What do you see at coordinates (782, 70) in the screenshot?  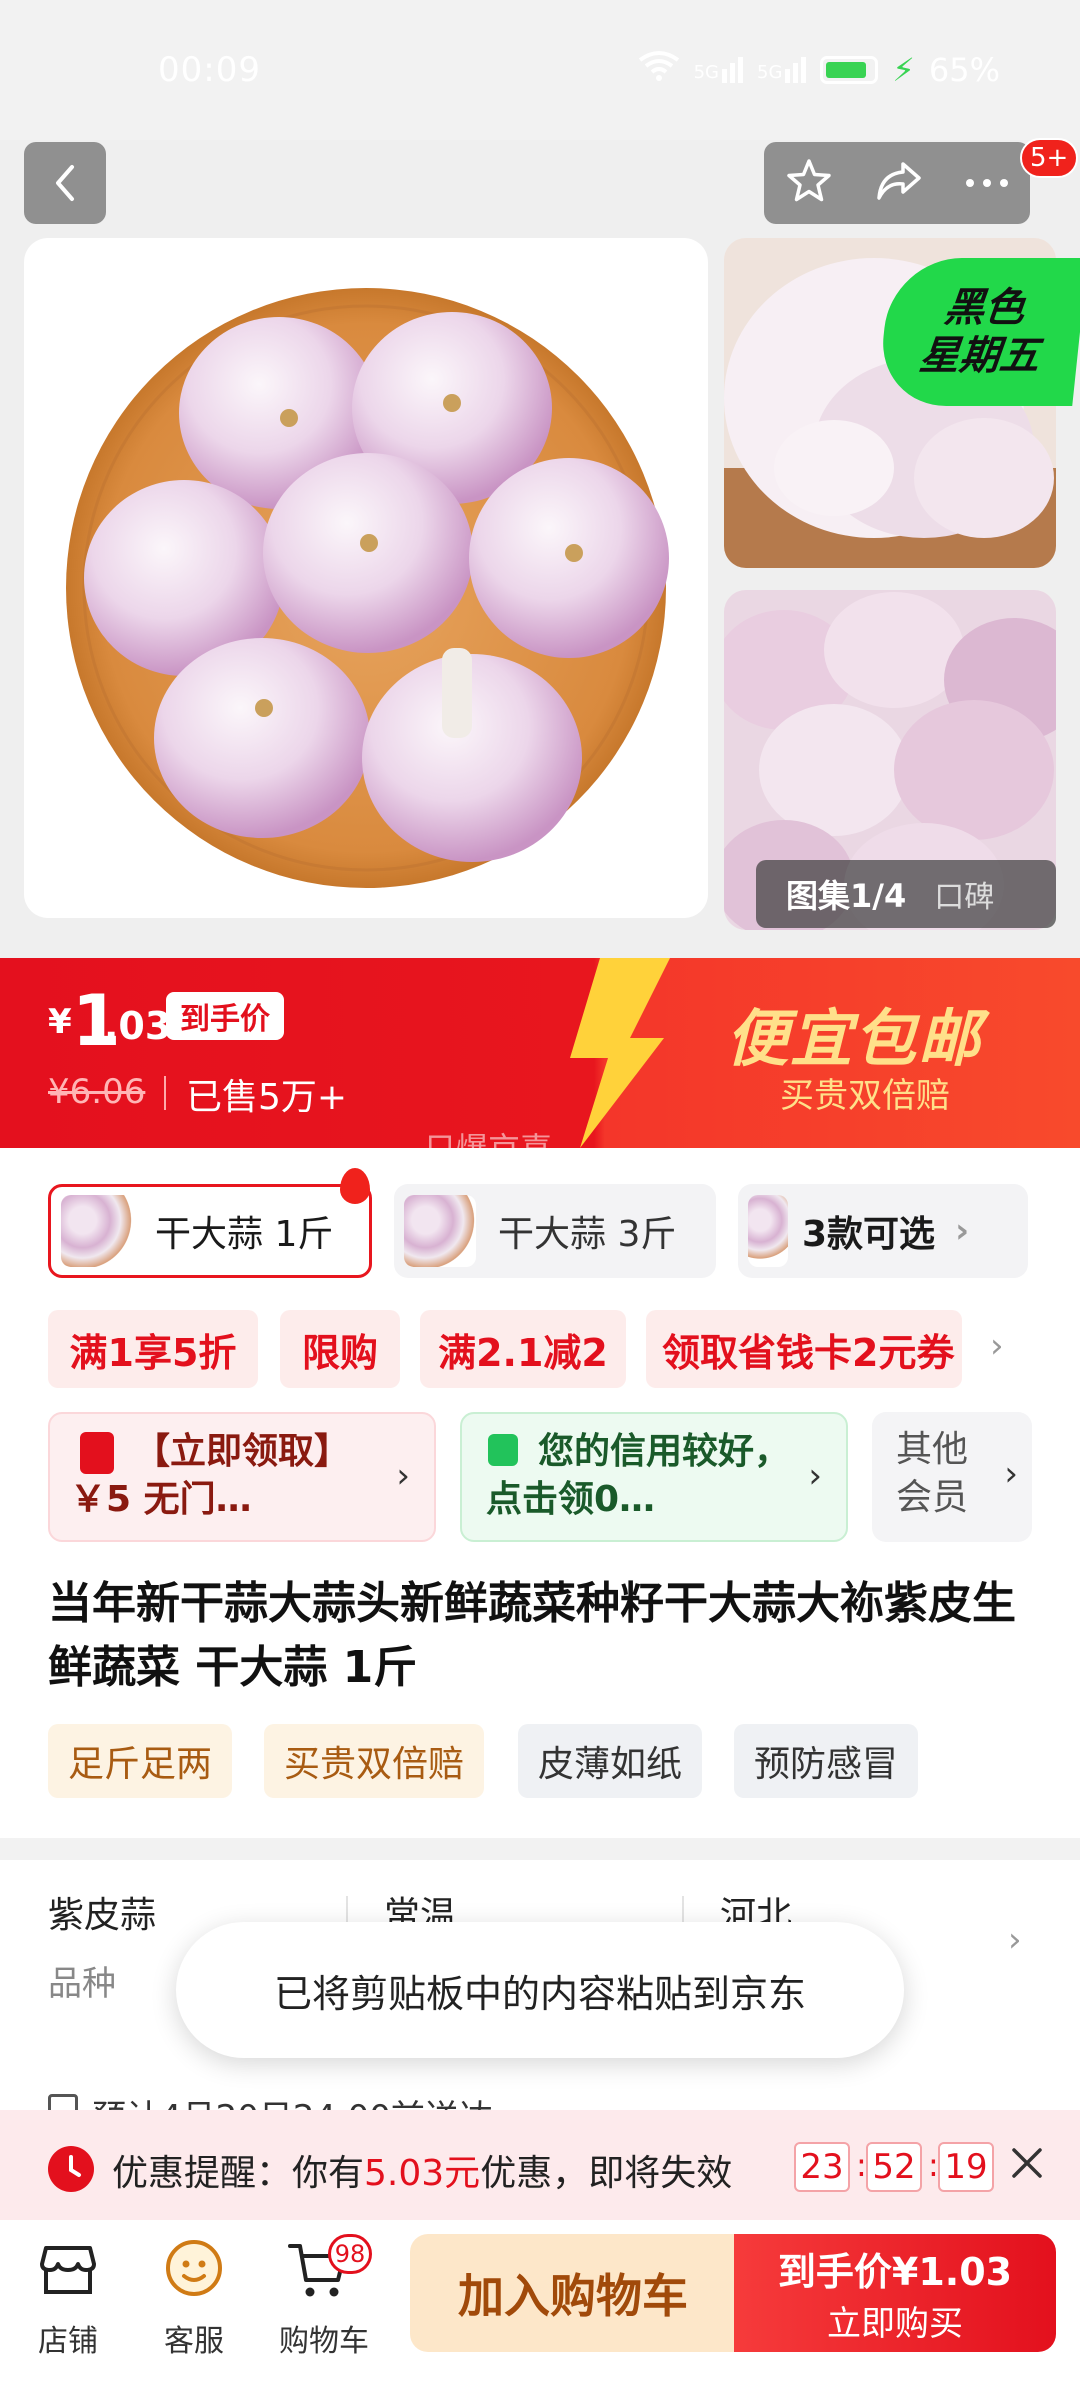 I see `signal-icon-2: 5G` at bounding box center [782, 70].